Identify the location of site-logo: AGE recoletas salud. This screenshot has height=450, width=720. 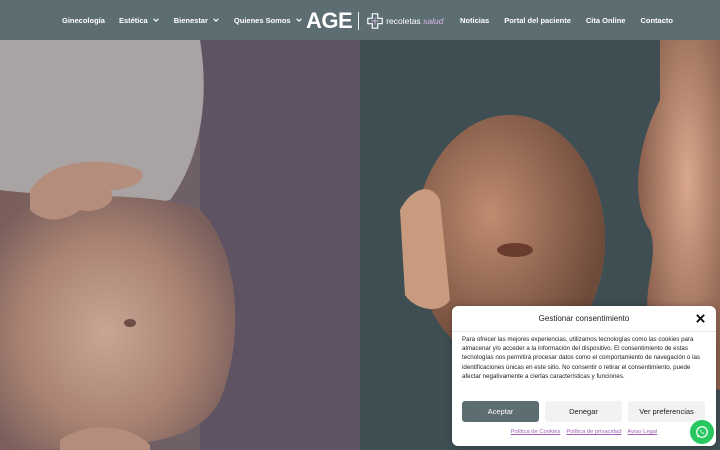
(374, 21).